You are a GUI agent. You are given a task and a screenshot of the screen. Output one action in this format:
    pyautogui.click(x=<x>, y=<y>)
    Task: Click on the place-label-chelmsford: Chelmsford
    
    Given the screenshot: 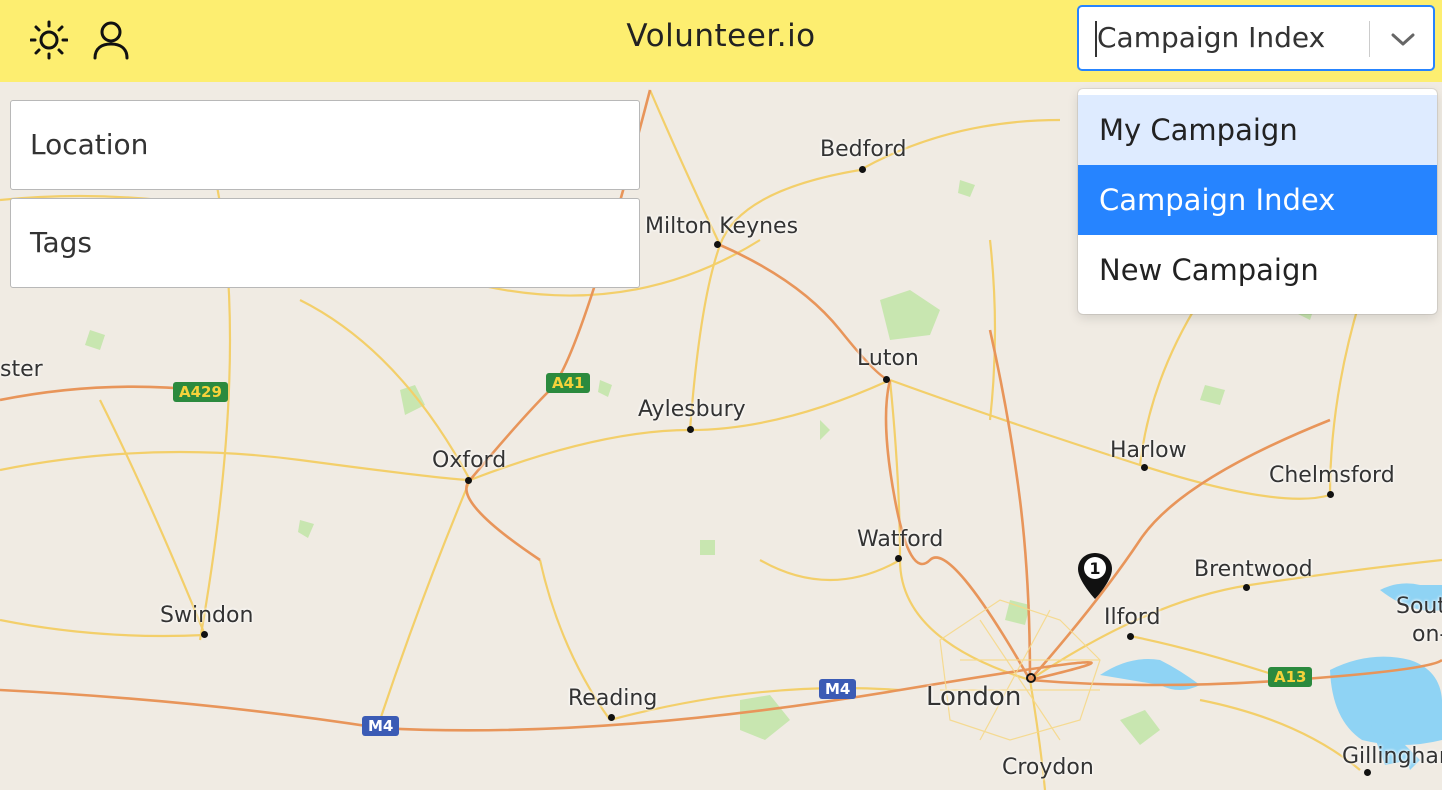 What is the action you would take?
    pyautogui.click(x=1332, y=475)
    